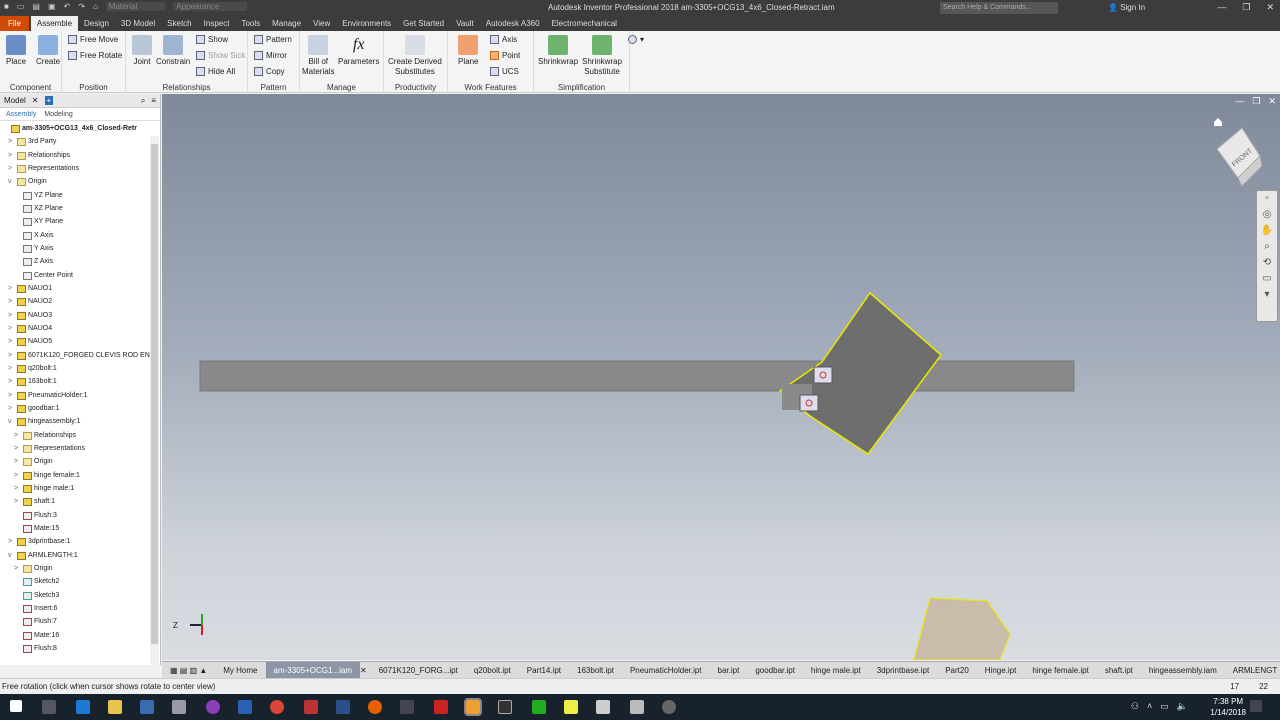  Describe the element at coordinates (273, 39) in the screenshot. I see `pattern-button: Pattern` at that location.